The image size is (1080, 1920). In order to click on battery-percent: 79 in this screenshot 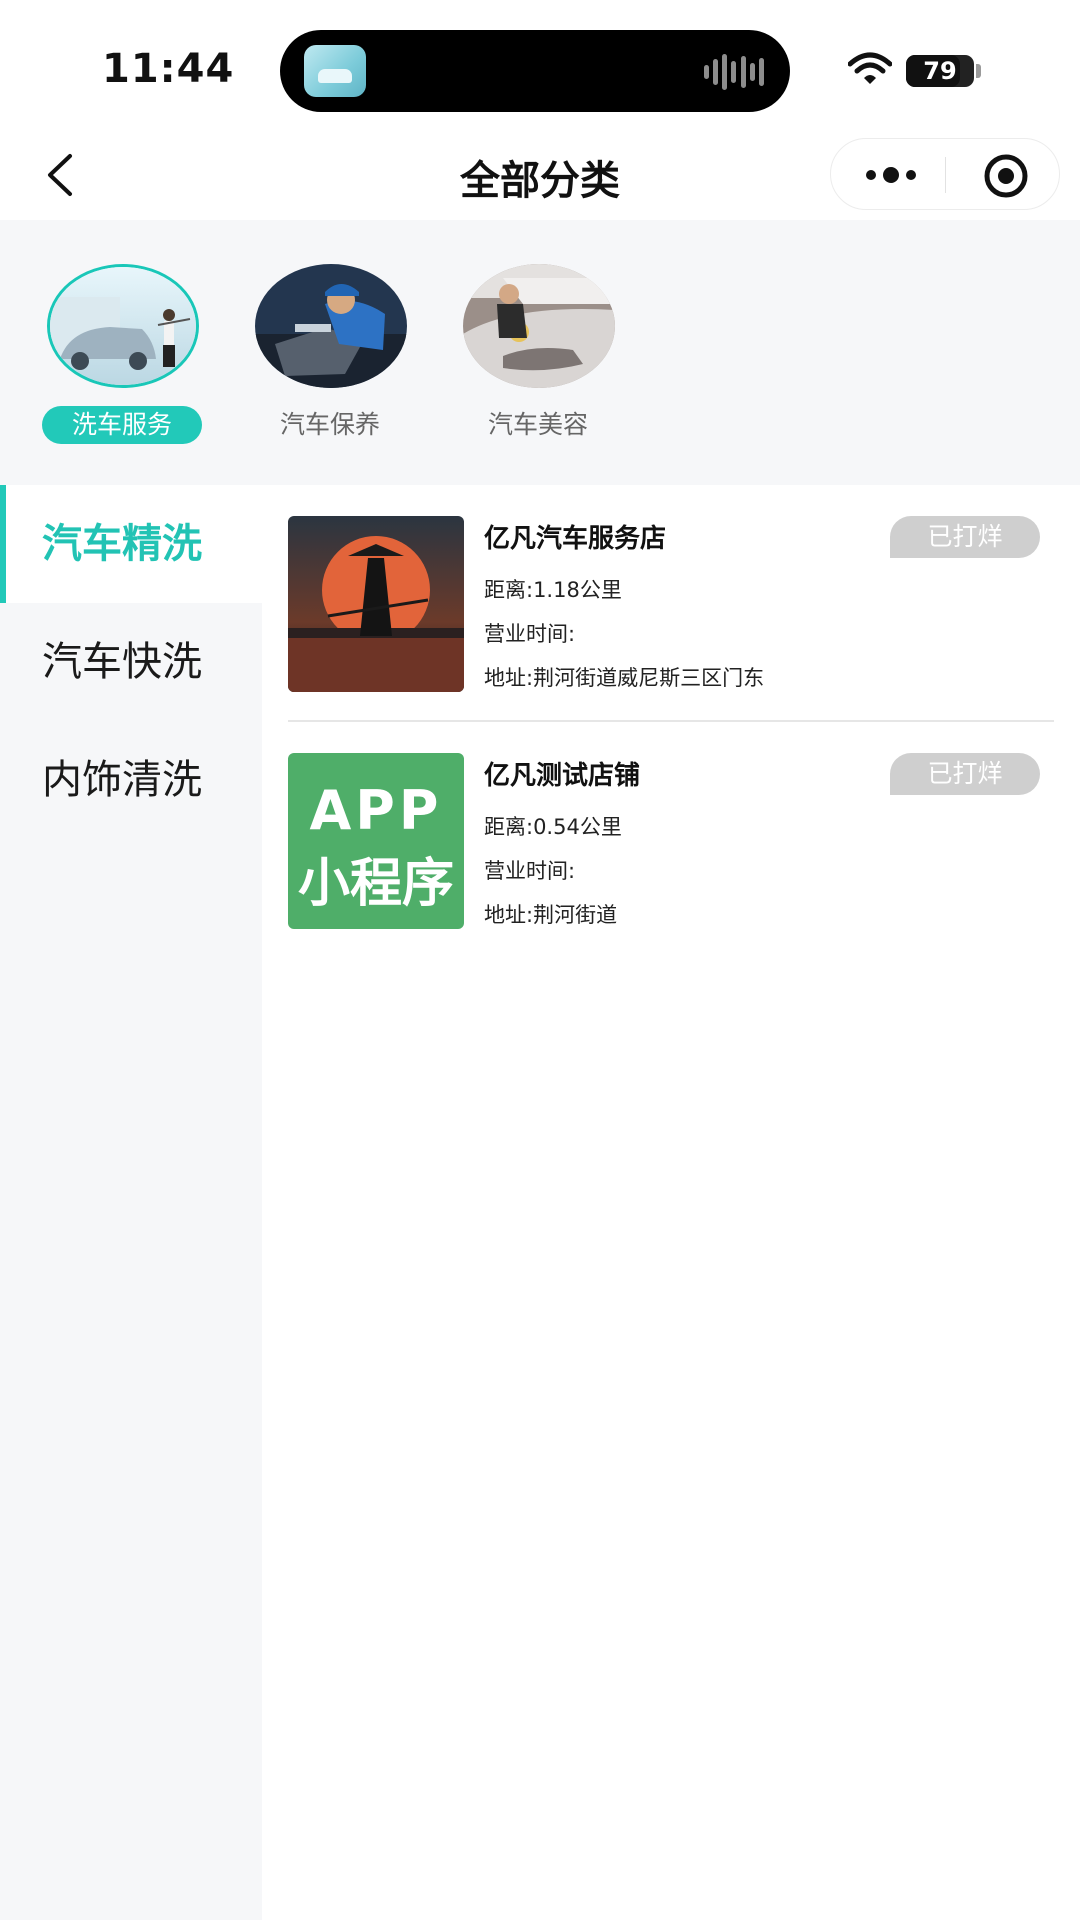, I will do `click(940, 71)`.